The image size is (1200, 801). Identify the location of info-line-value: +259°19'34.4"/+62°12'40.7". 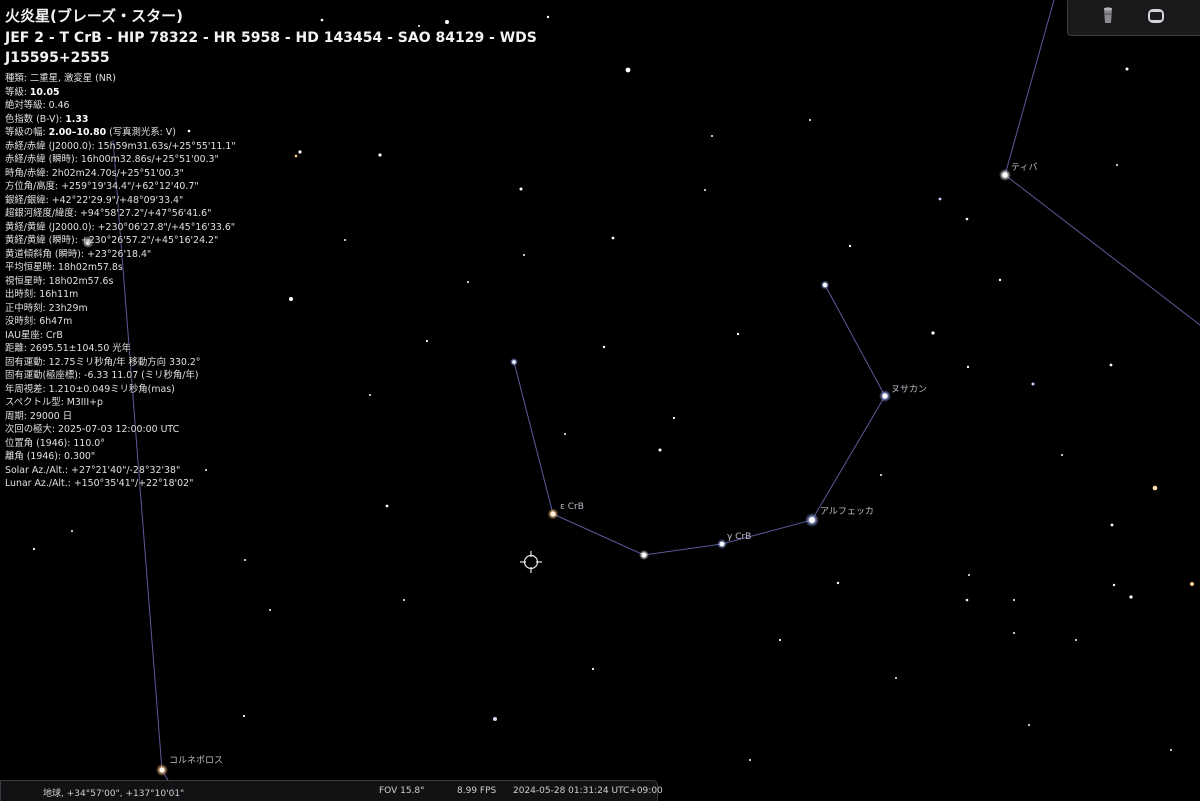
(130, 186).